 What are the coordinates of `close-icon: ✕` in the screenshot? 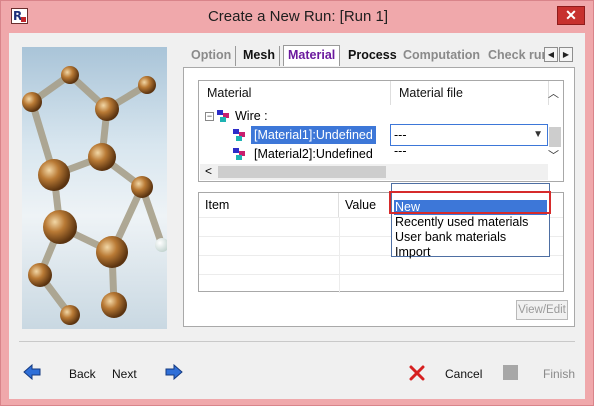 It's located at (571, 15).